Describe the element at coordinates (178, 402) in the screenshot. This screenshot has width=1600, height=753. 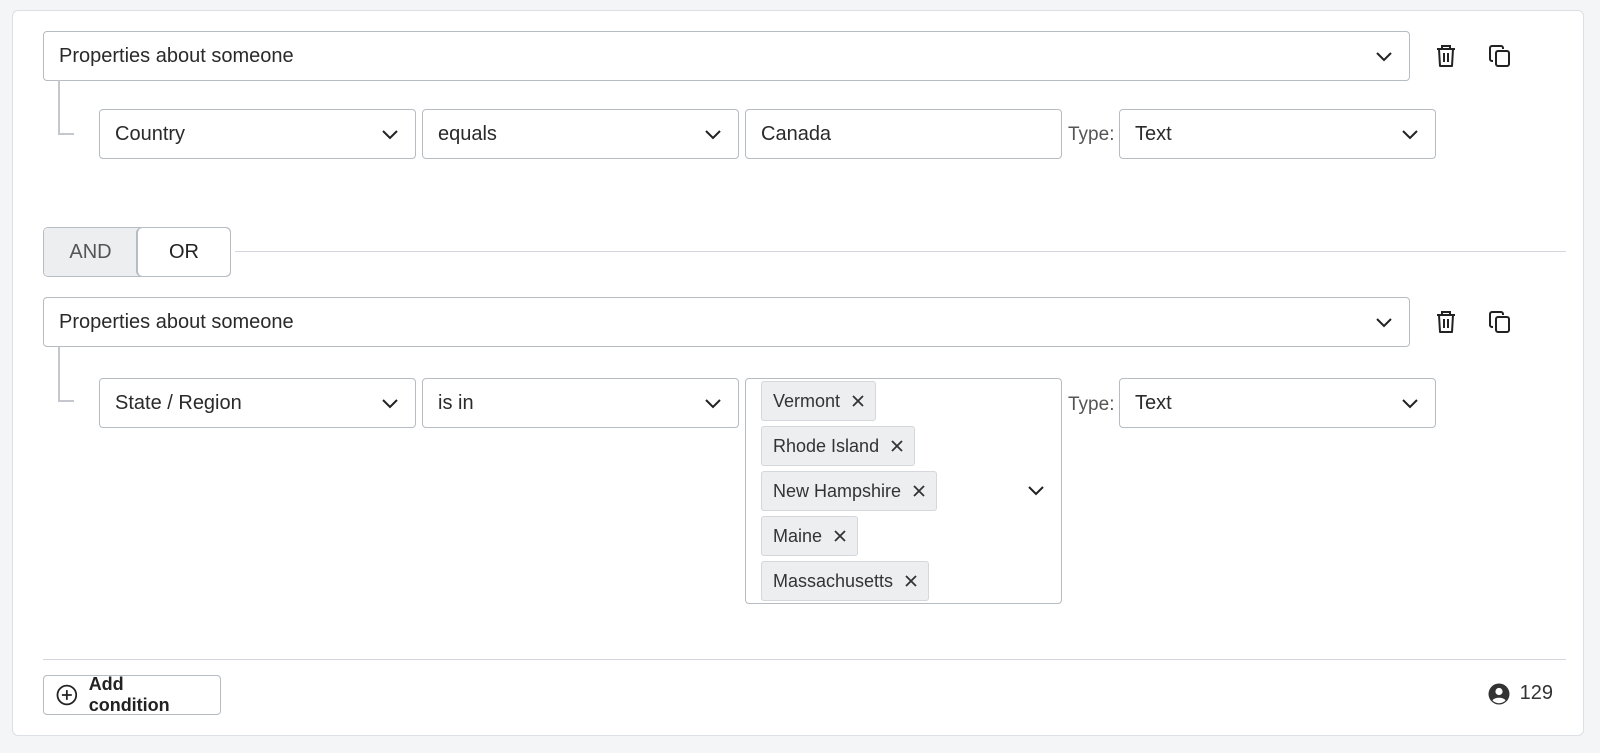
I see `group2-field-label: State / Region` at that location.